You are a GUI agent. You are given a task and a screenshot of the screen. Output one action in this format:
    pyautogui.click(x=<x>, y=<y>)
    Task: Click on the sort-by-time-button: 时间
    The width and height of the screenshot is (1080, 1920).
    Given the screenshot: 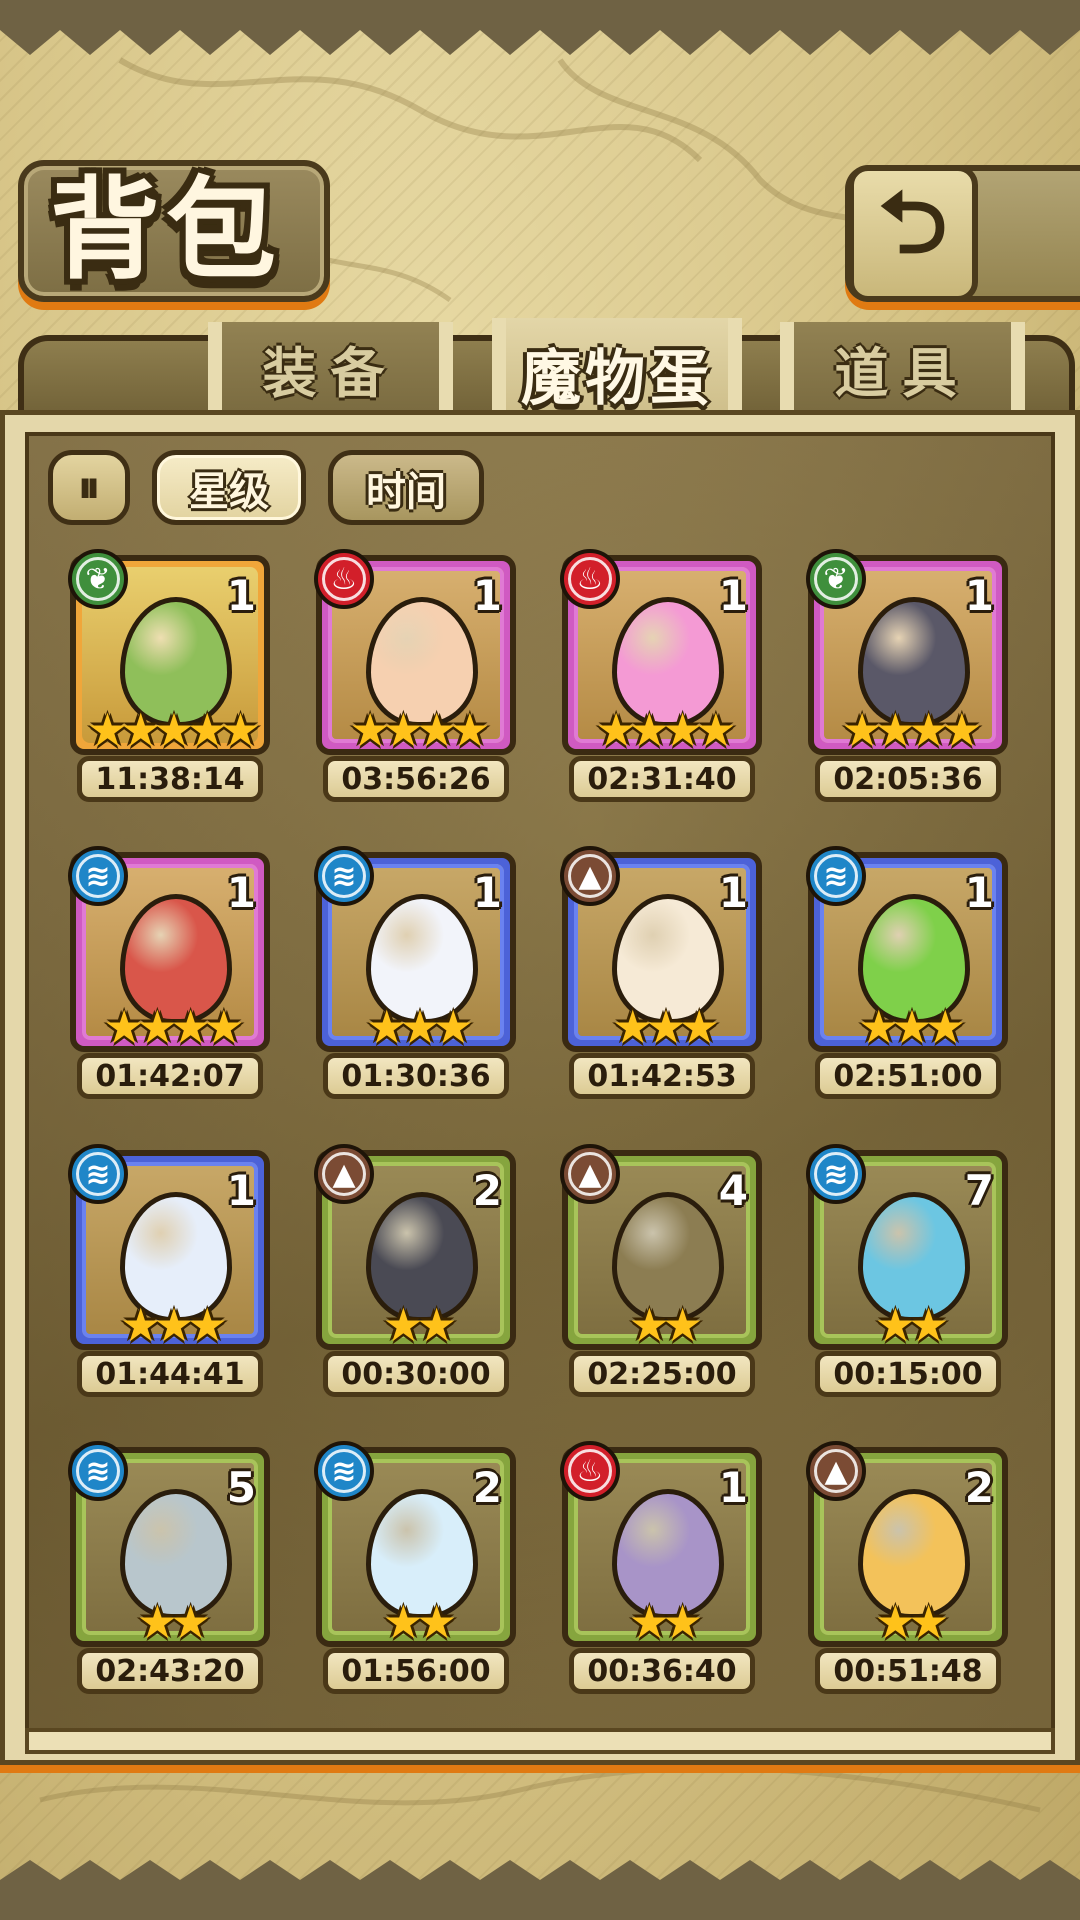 What is the action you would take?
    pyautogui.click(x=406, y=487)
    